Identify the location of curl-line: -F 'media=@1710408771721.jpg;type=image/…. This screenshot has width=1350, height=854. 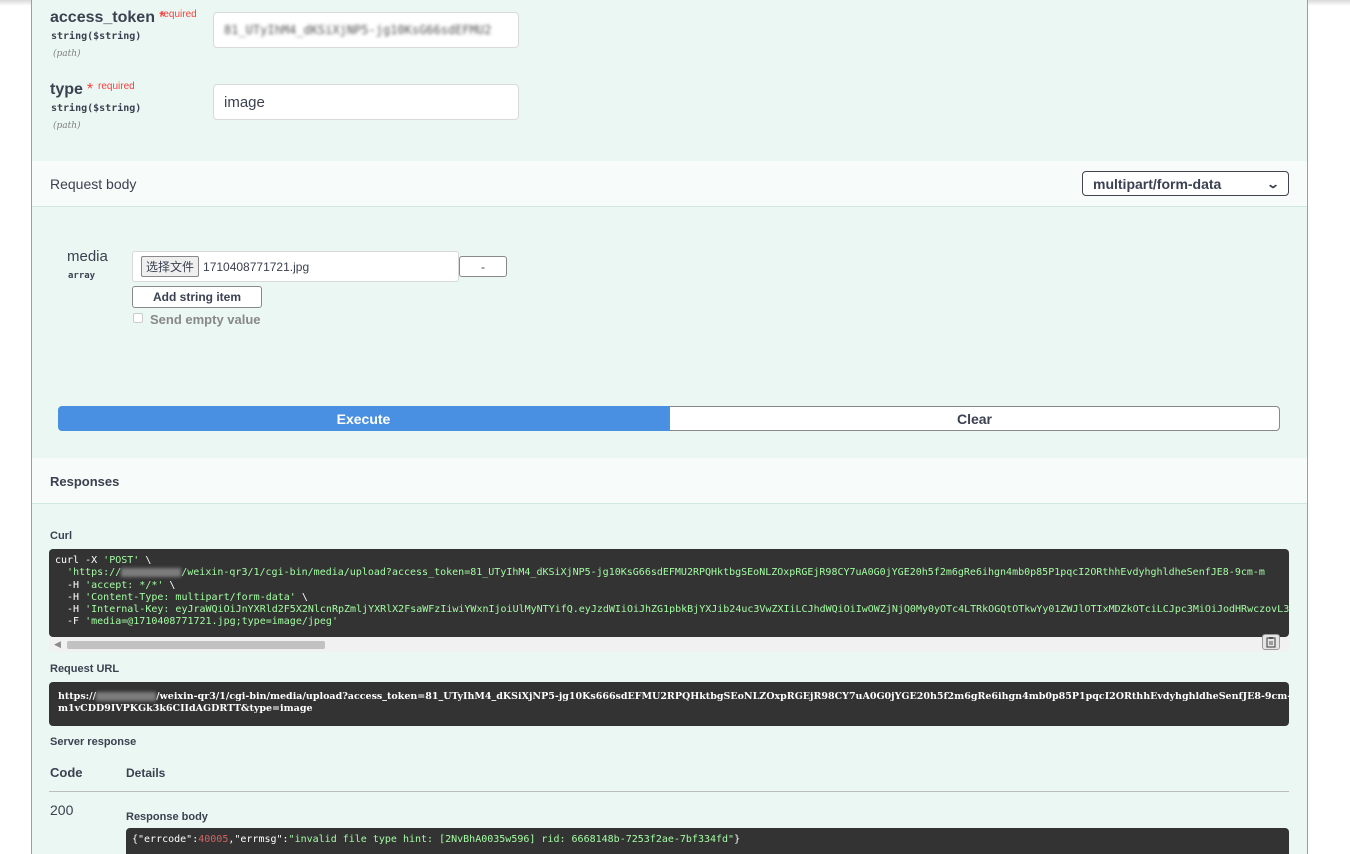
(669, 622).